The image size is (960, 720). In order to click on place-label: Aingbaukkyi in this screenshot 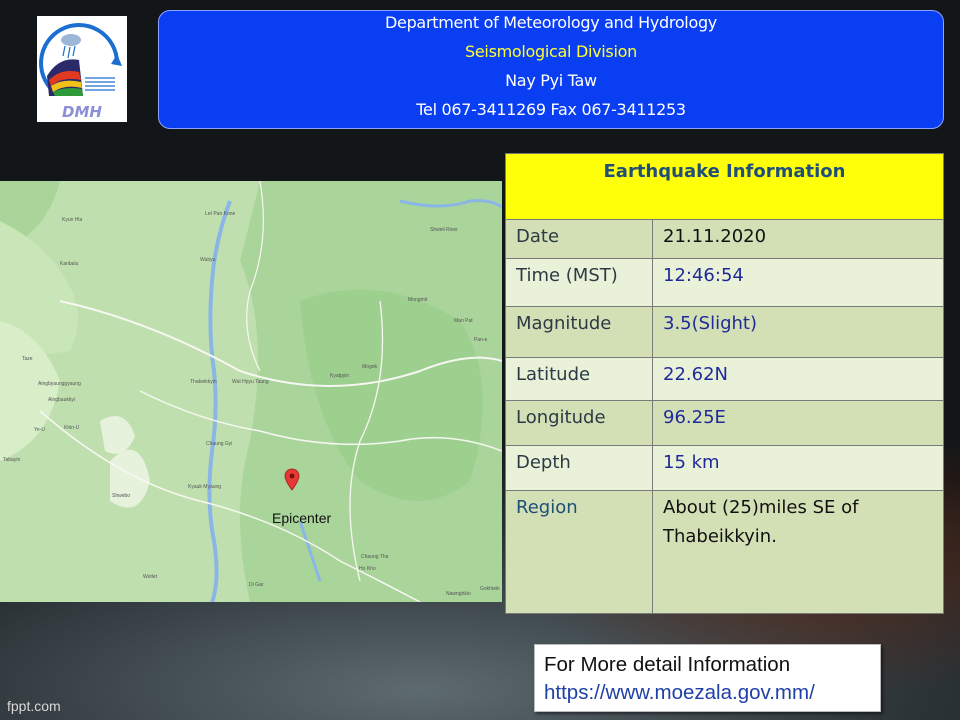, I will do `click(61, 400)`.